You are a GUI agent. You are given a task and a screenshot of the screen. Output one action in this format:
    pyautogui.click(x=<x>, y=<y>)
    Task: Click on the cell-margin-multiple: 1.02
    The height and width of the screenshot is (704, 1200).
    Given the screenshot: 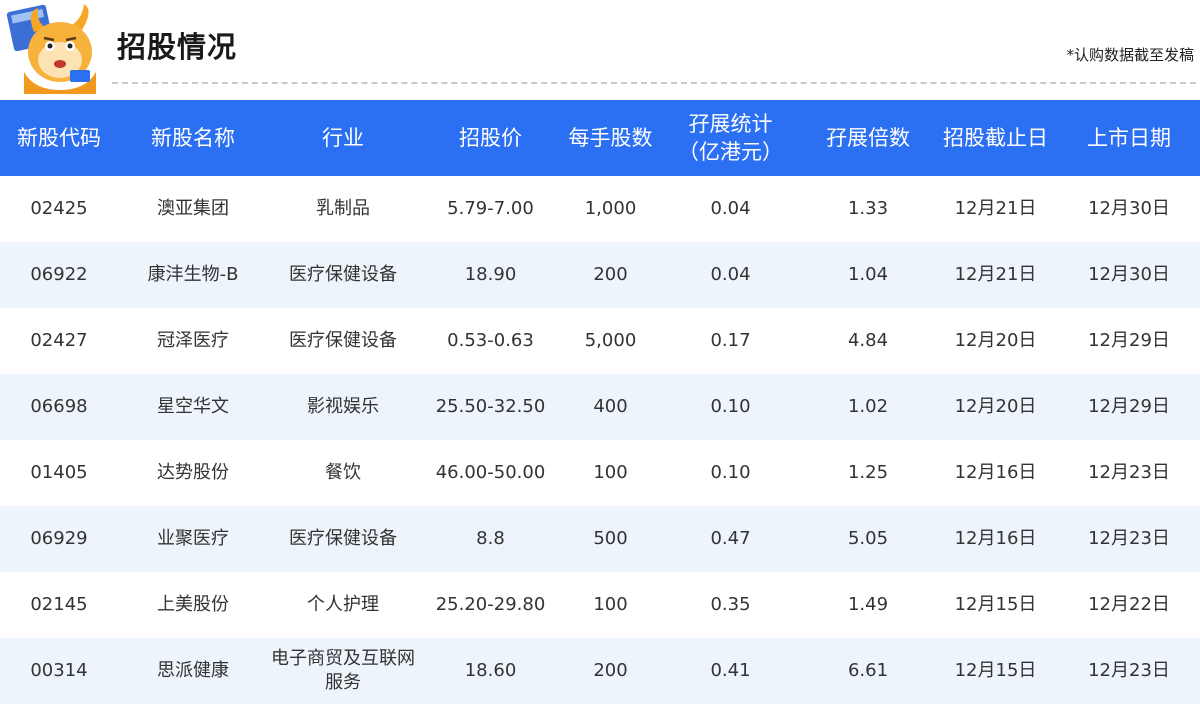 What is the action you would take?
    pyautogui.click(x=868, y=406)
    